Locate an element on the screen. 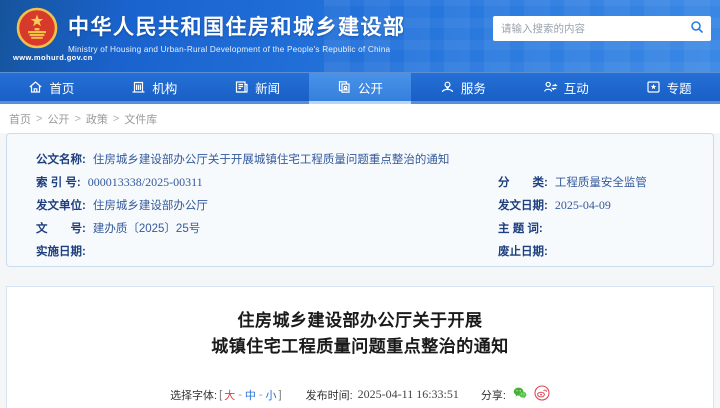  nav-label: 首页 is located at coordinates (62, 88).